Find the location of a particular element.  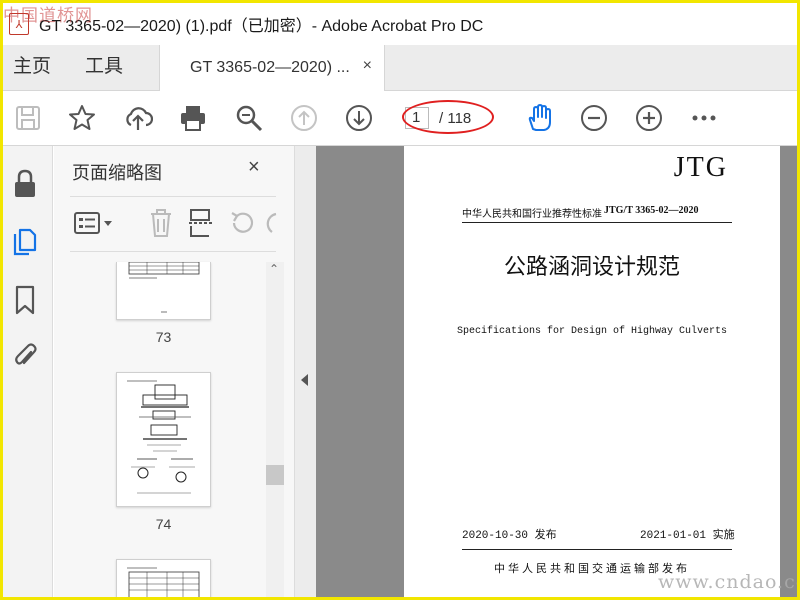

tab-tools: 工具 is located at coordinates (104, 67).